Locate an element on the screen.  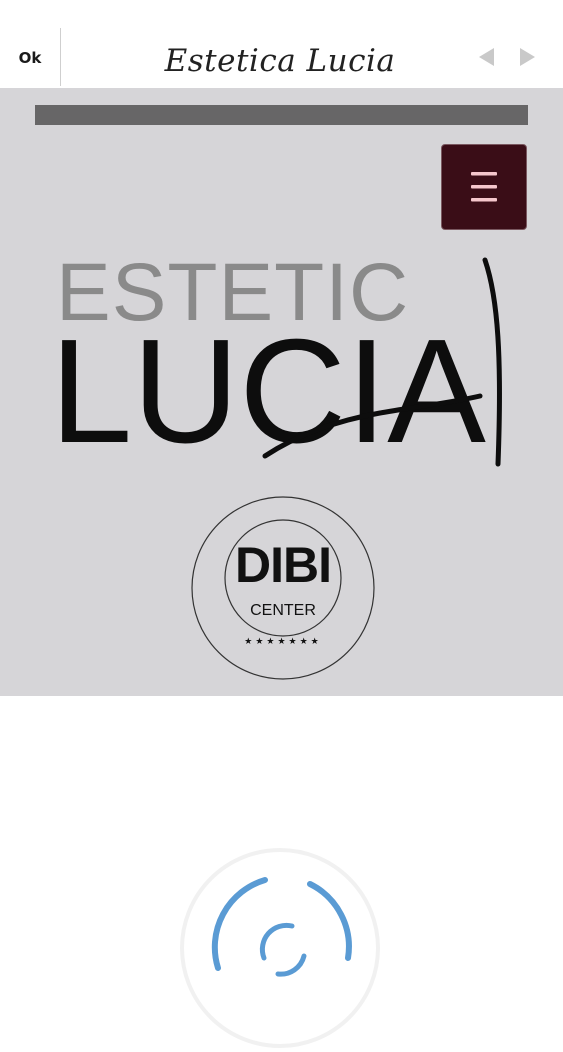
forward-arrow-shape is located at coordinates (527, 57).